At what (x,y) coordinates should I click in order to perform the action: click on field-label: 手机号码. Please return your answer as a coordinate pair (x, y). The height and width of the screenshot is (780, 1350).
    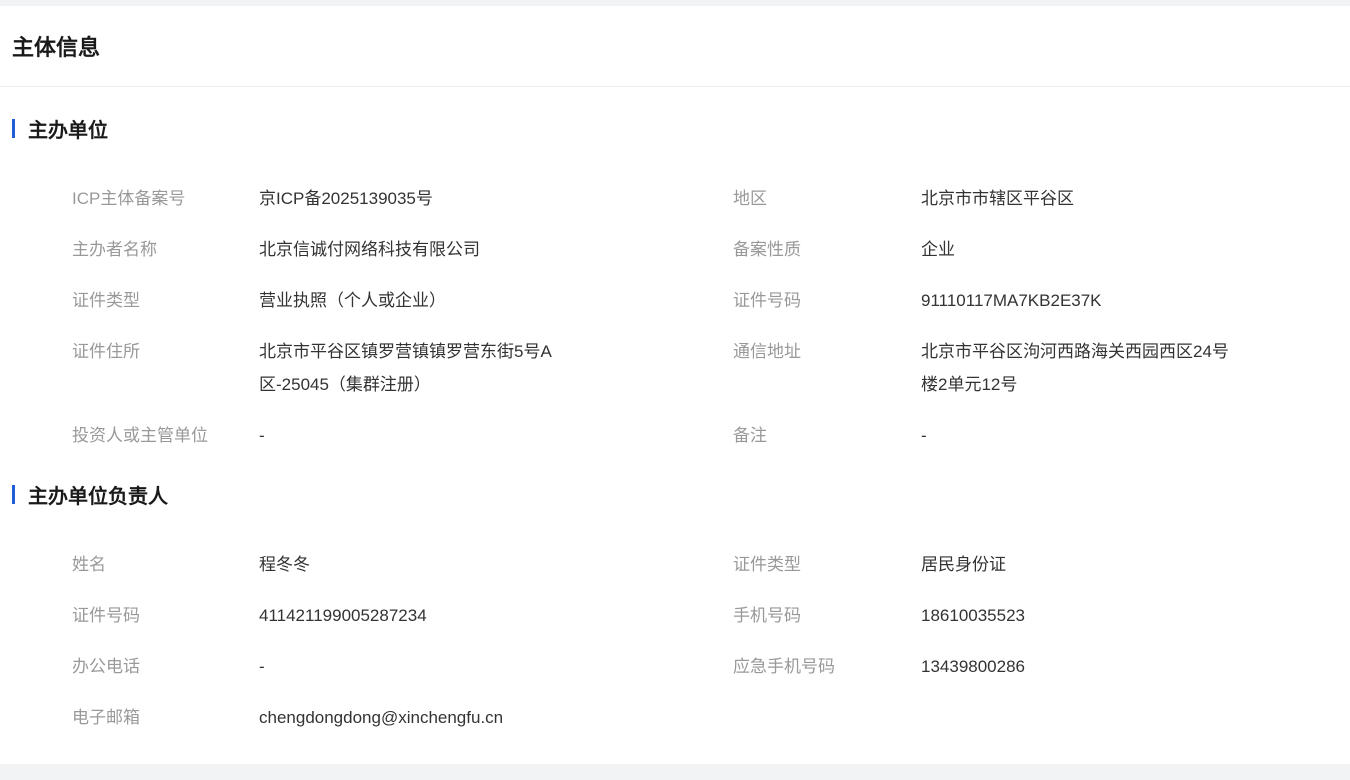
    Looking at the image, I should click on (767, 615).